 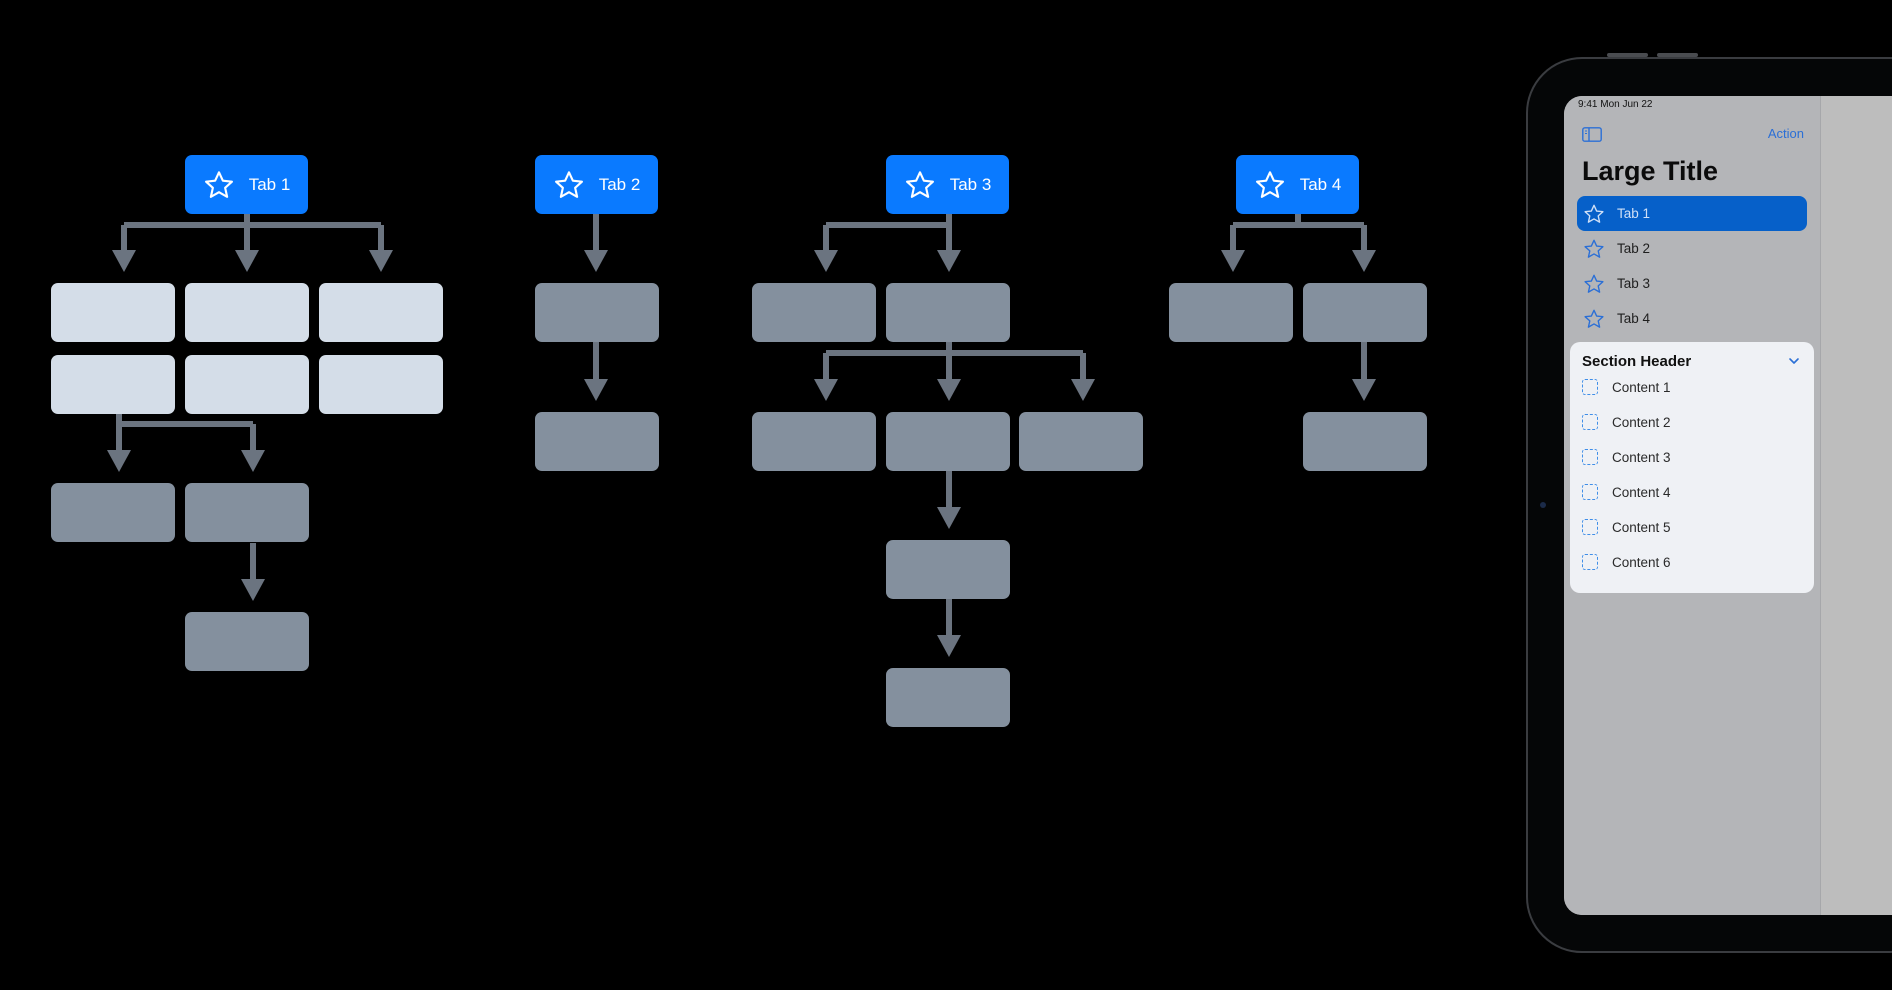 I want to click on tab-label: Tab 2, so click(x=619, y=184).